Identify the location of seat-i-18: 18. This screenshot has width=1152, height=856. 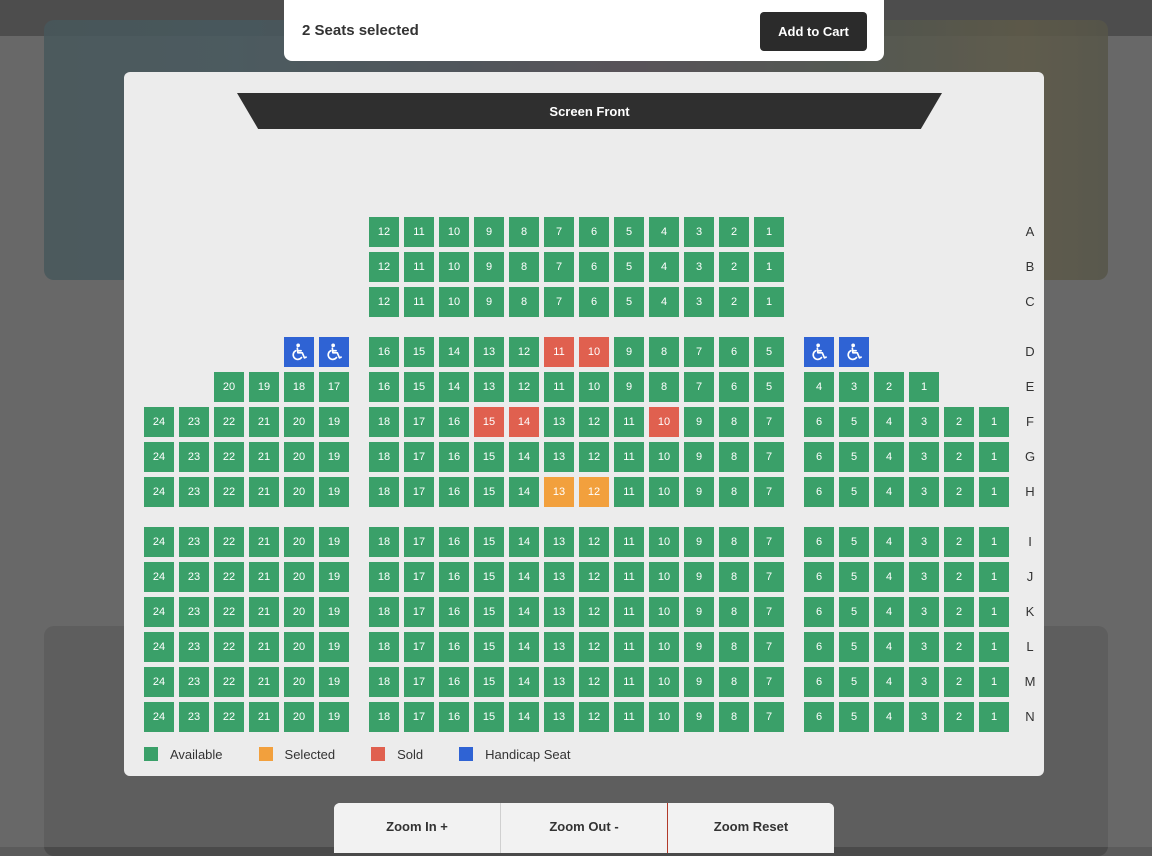
(384, 542).